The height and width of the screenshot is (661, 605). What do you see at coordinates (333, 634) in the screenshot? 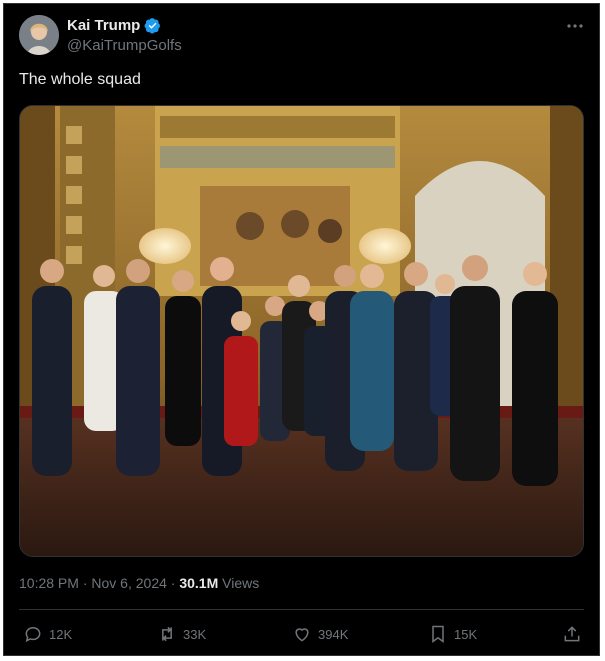
I see `like-count: 394K` at bounding box center [333, 634].